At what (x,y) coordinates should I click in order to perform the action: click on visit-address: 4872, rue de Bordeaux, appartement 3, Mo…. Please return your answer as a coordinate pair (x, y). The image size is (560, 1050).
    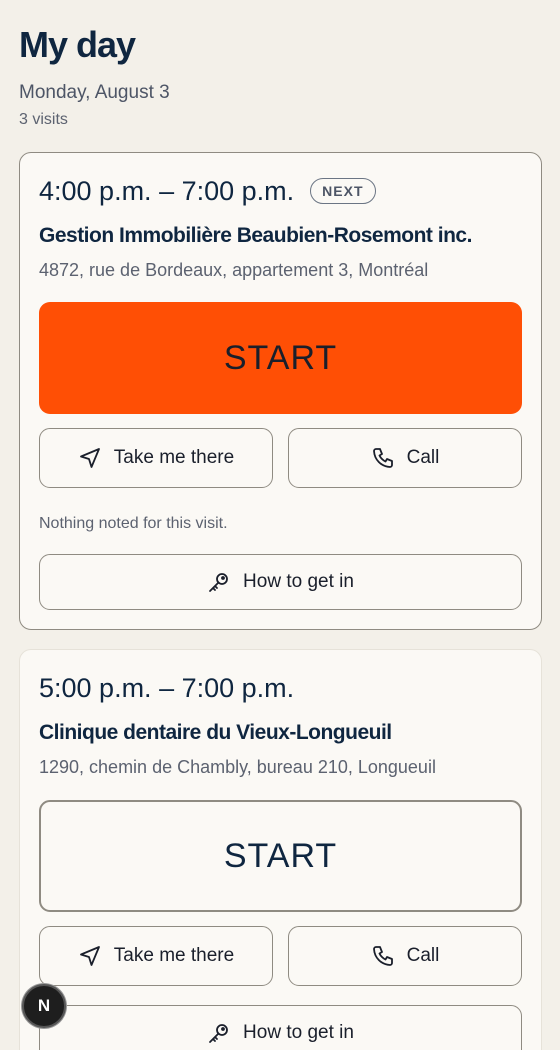
    Looking at the image, I should click on (234, 270).